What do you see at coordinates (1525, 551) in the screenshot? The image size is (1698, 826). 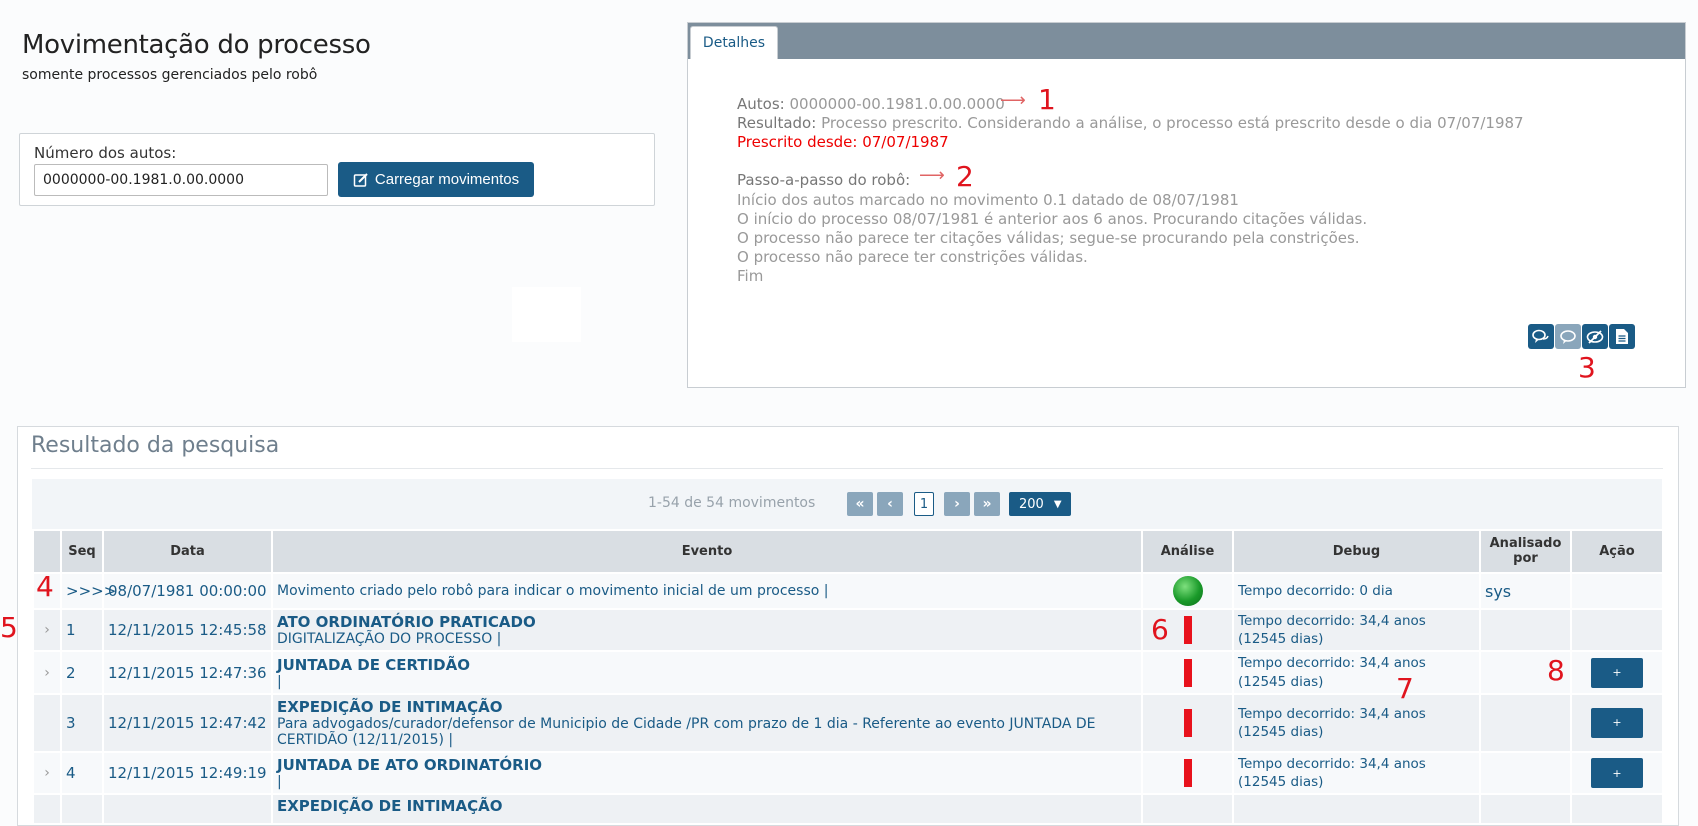 I see `col-header-analisado-por: Analisado por` at bounding box center [1525, 551].